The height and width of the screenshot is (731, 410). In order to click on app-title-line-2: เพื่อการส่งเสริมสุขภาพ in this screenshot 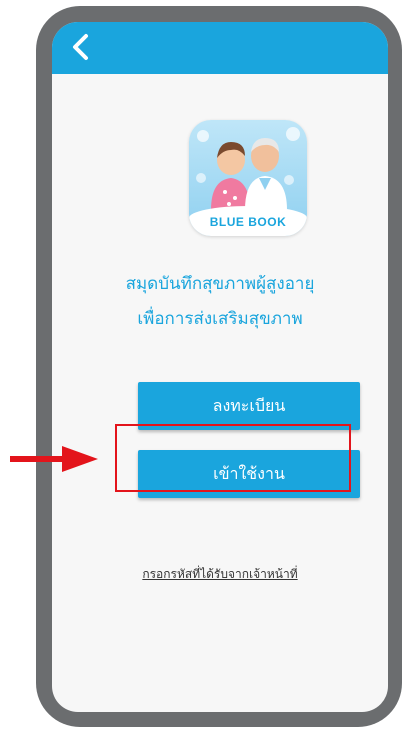, I will do `click(220, 319)`.